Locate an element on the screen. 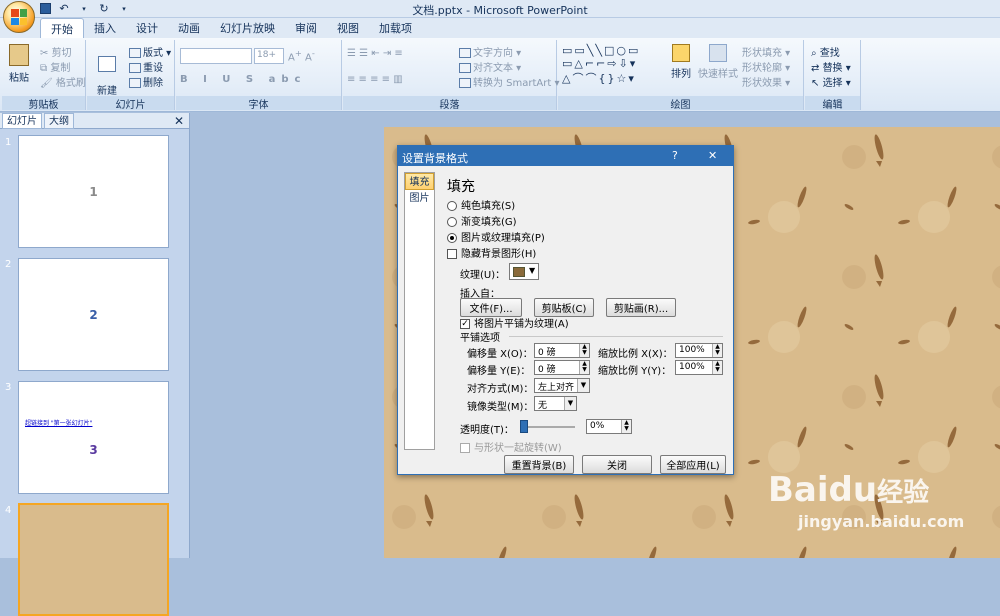 Image resolution: width=1000 pixels, height=616 pixels. gradient-fill-radio: 渐变填充(G) is located at coordinates (482, 220).